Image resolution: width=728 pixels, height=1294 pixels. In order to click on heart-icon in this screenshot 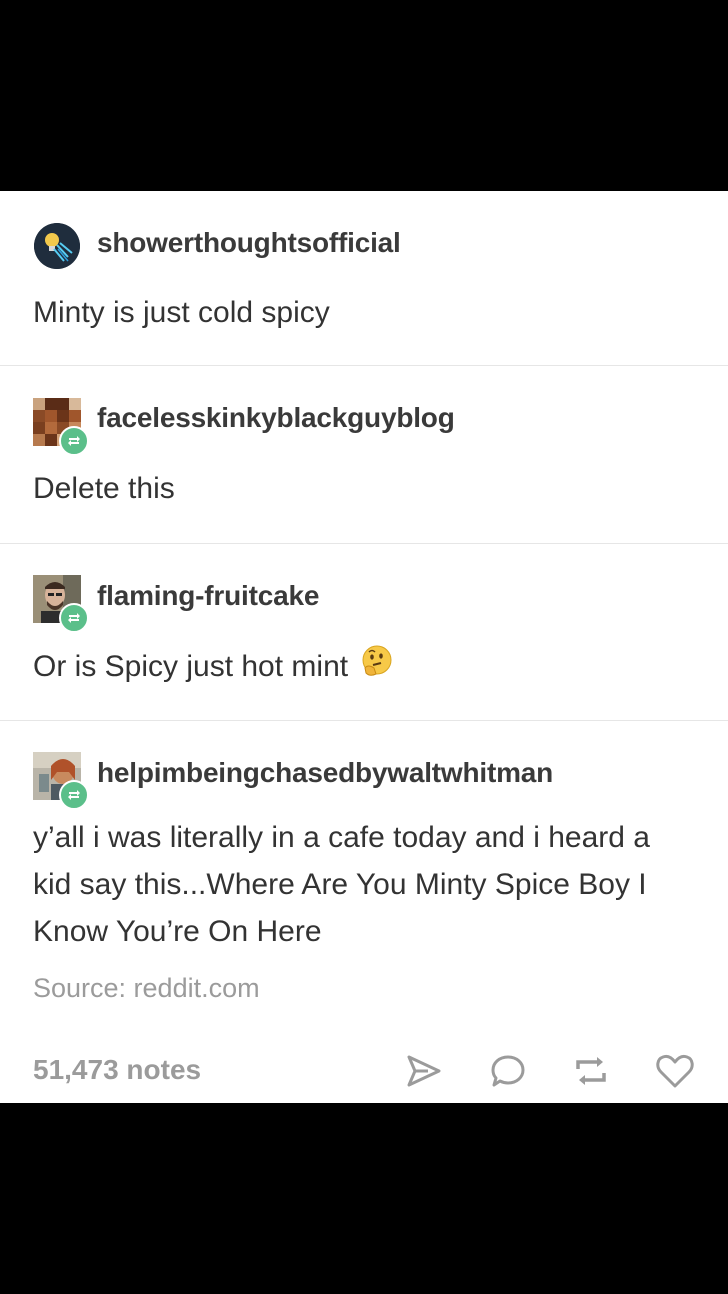, I will do `click(675, 1071)`.